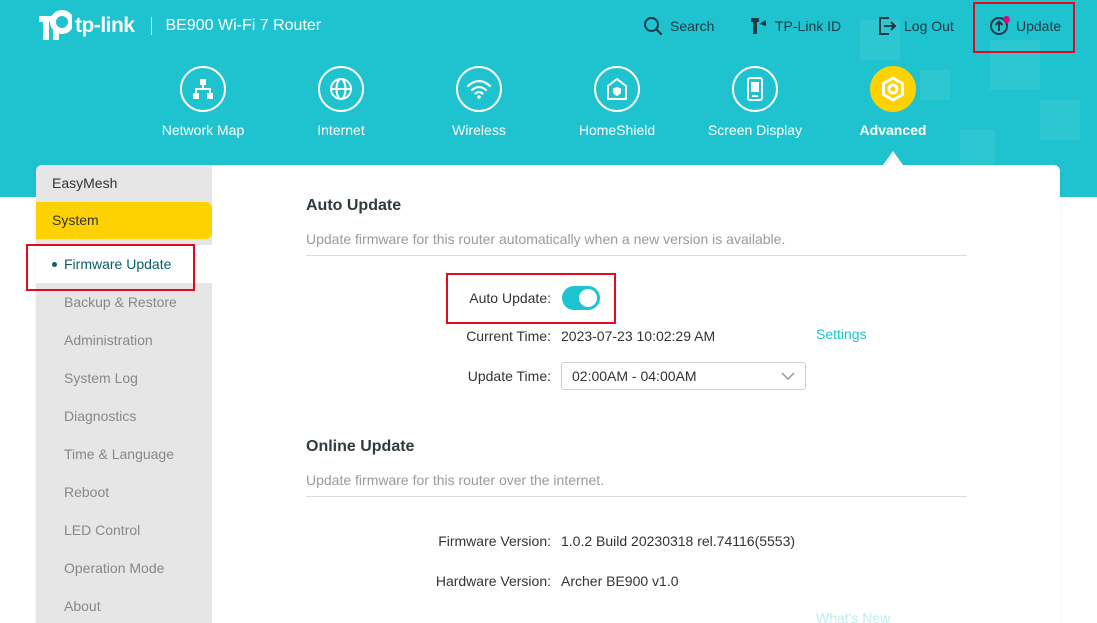 This screenshot has height=623, width=1097. What do you see at coordinates (479, 130) in the screenshot?
I see `nav-label: Wireless` at bounding box center [479, 130].